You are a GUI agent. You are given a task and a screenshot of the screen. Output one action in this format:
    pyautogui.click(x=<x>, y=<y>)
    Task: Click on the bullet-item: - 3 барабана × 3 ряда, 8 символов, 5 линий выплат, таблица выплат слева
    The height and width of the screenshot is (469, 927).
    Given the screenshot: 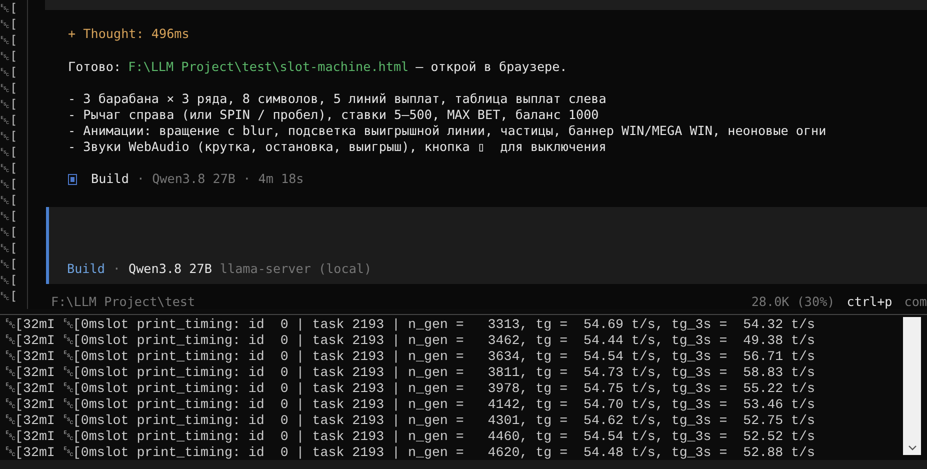 What is the action you would take?
    pyautogui.click(x=338, y=99)
    